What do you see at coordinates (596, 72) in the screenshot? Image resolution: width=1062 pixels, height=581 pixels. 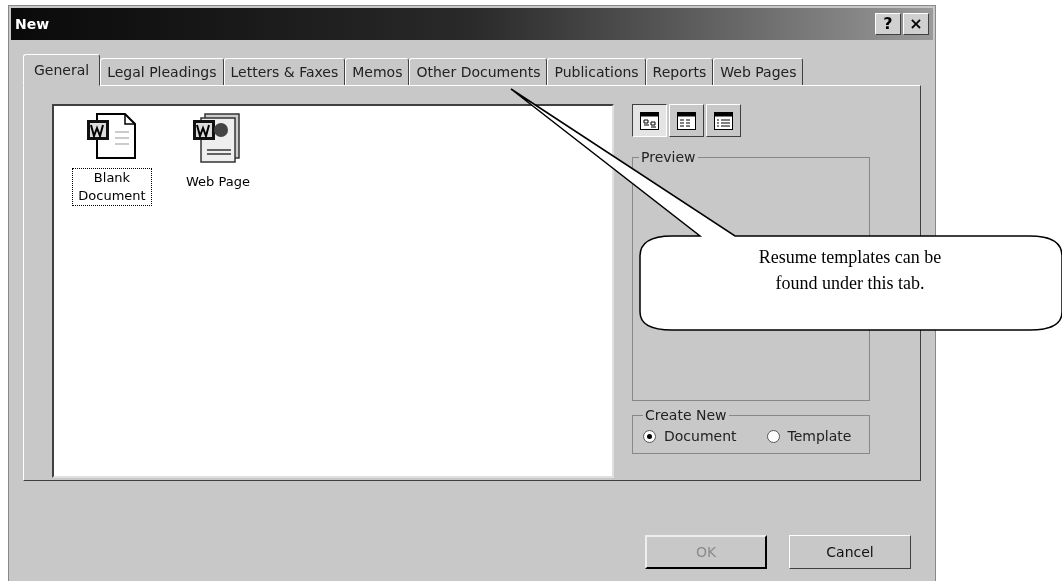 I see `tab: Publications` at bounding box center [596, 72].